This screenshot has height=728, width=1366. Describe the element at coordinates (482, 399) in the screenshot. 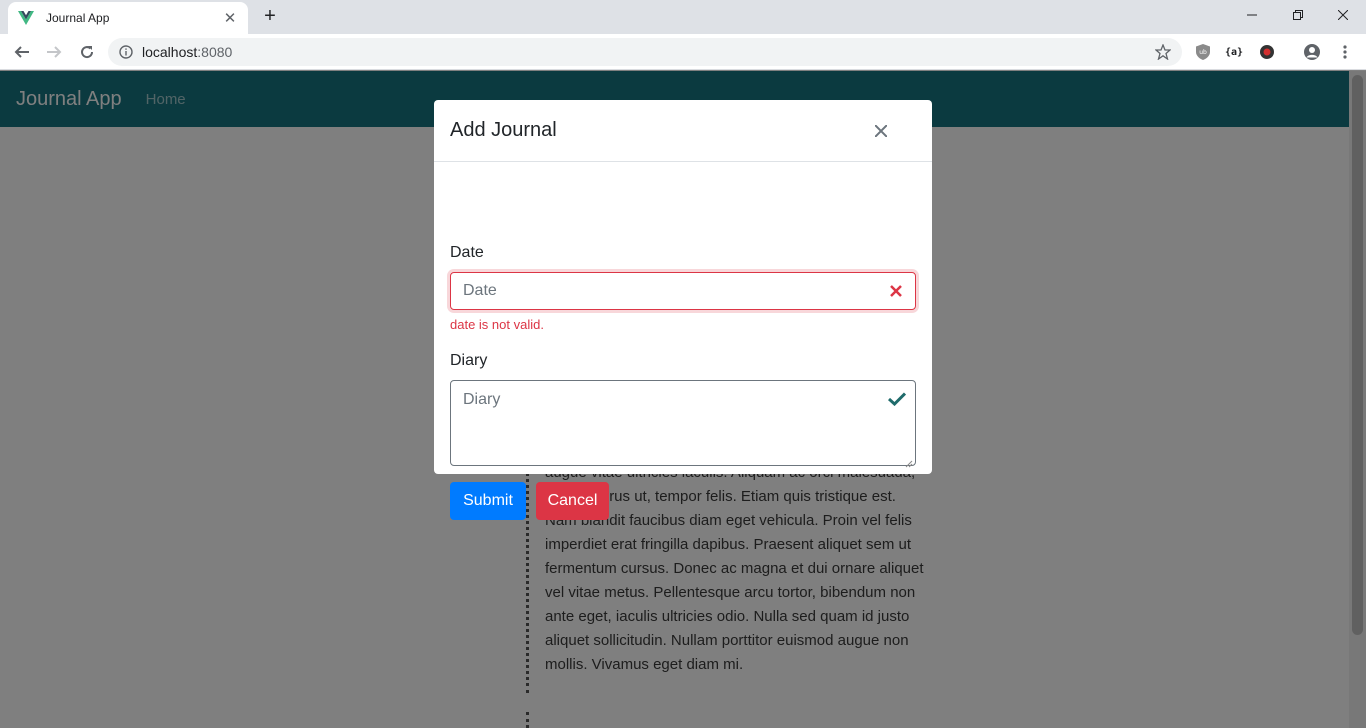

I see `diary-placeholder: Diary` at that location.